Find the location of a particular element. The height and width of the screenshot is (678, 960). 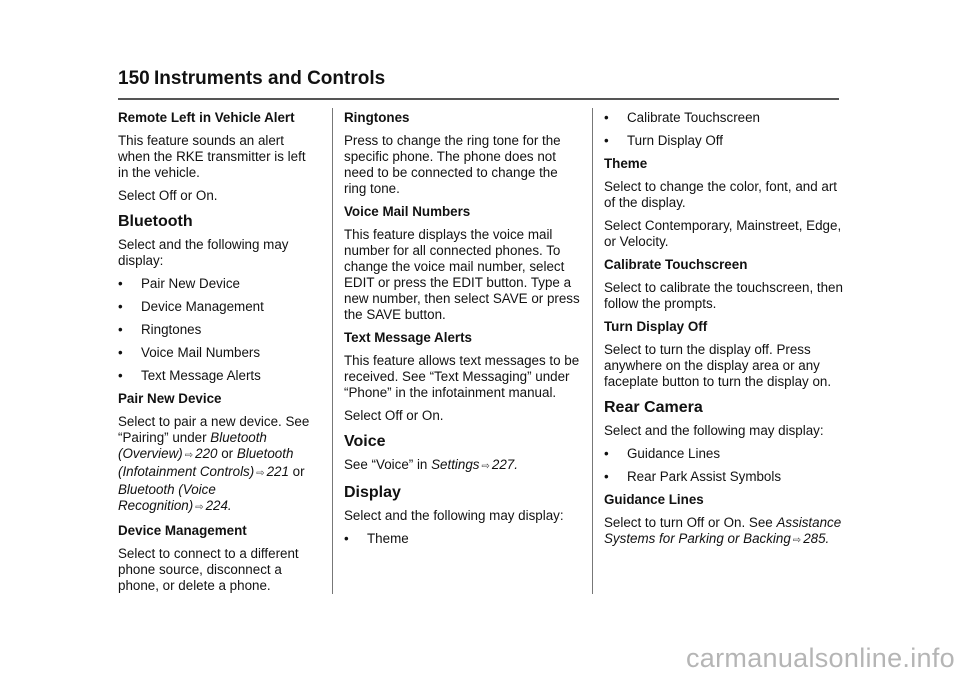

list-item: • Turn Display Off is located at coordinates (663, 140).